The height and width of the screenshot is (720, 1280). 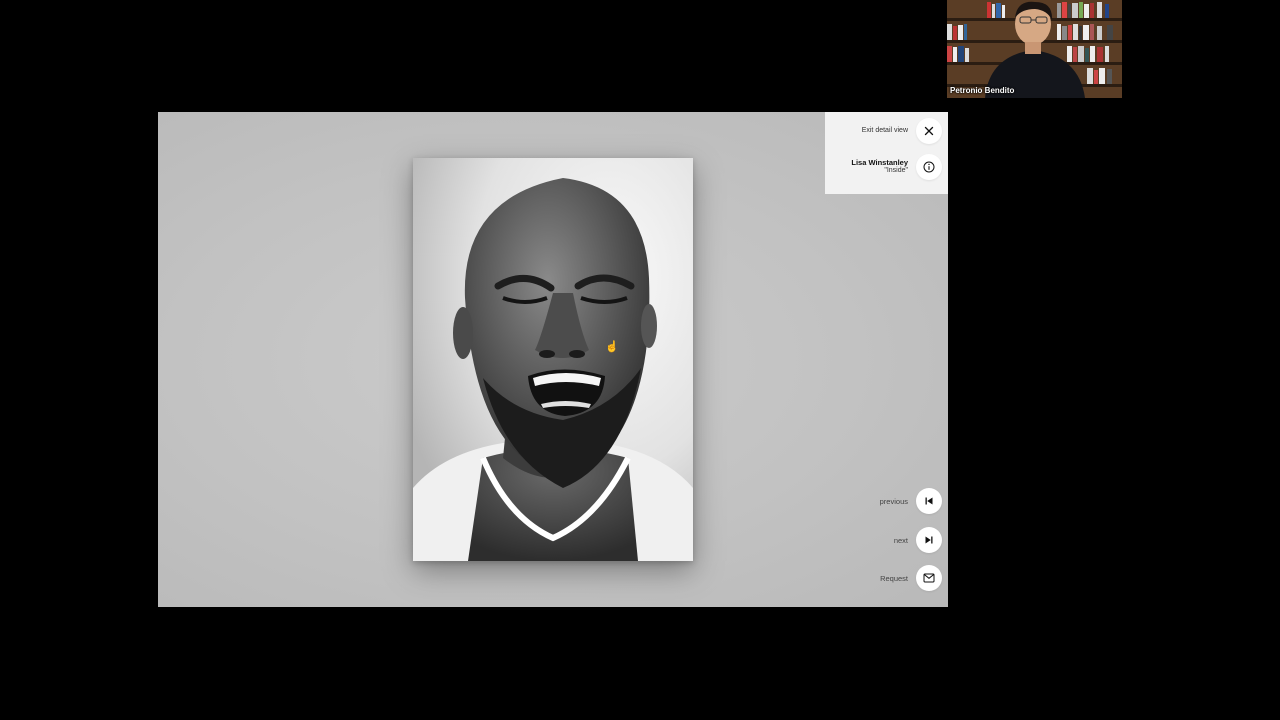 I want to click on request-label: Request, so click(x=894, y=578).